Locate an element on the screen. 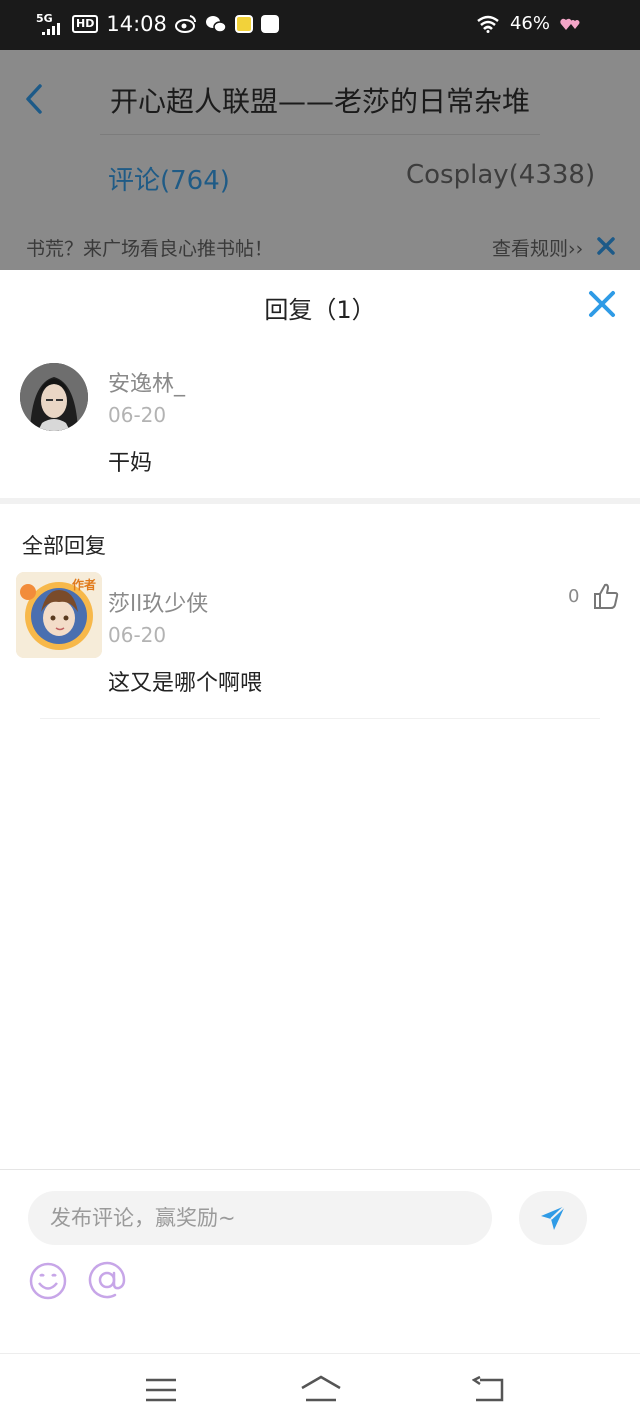  battery-heart-icon is located at coordinates (570, 24).